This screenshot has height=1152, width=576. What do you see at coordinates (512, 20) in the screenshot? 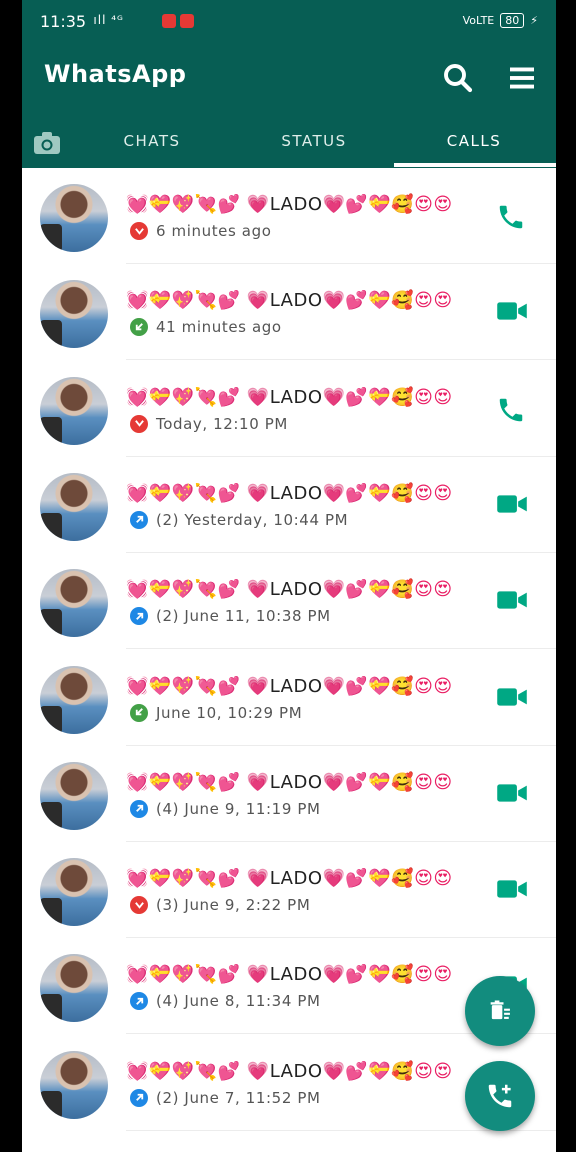
I see `battery-indicator: 80` at bounding box center [512, 20].